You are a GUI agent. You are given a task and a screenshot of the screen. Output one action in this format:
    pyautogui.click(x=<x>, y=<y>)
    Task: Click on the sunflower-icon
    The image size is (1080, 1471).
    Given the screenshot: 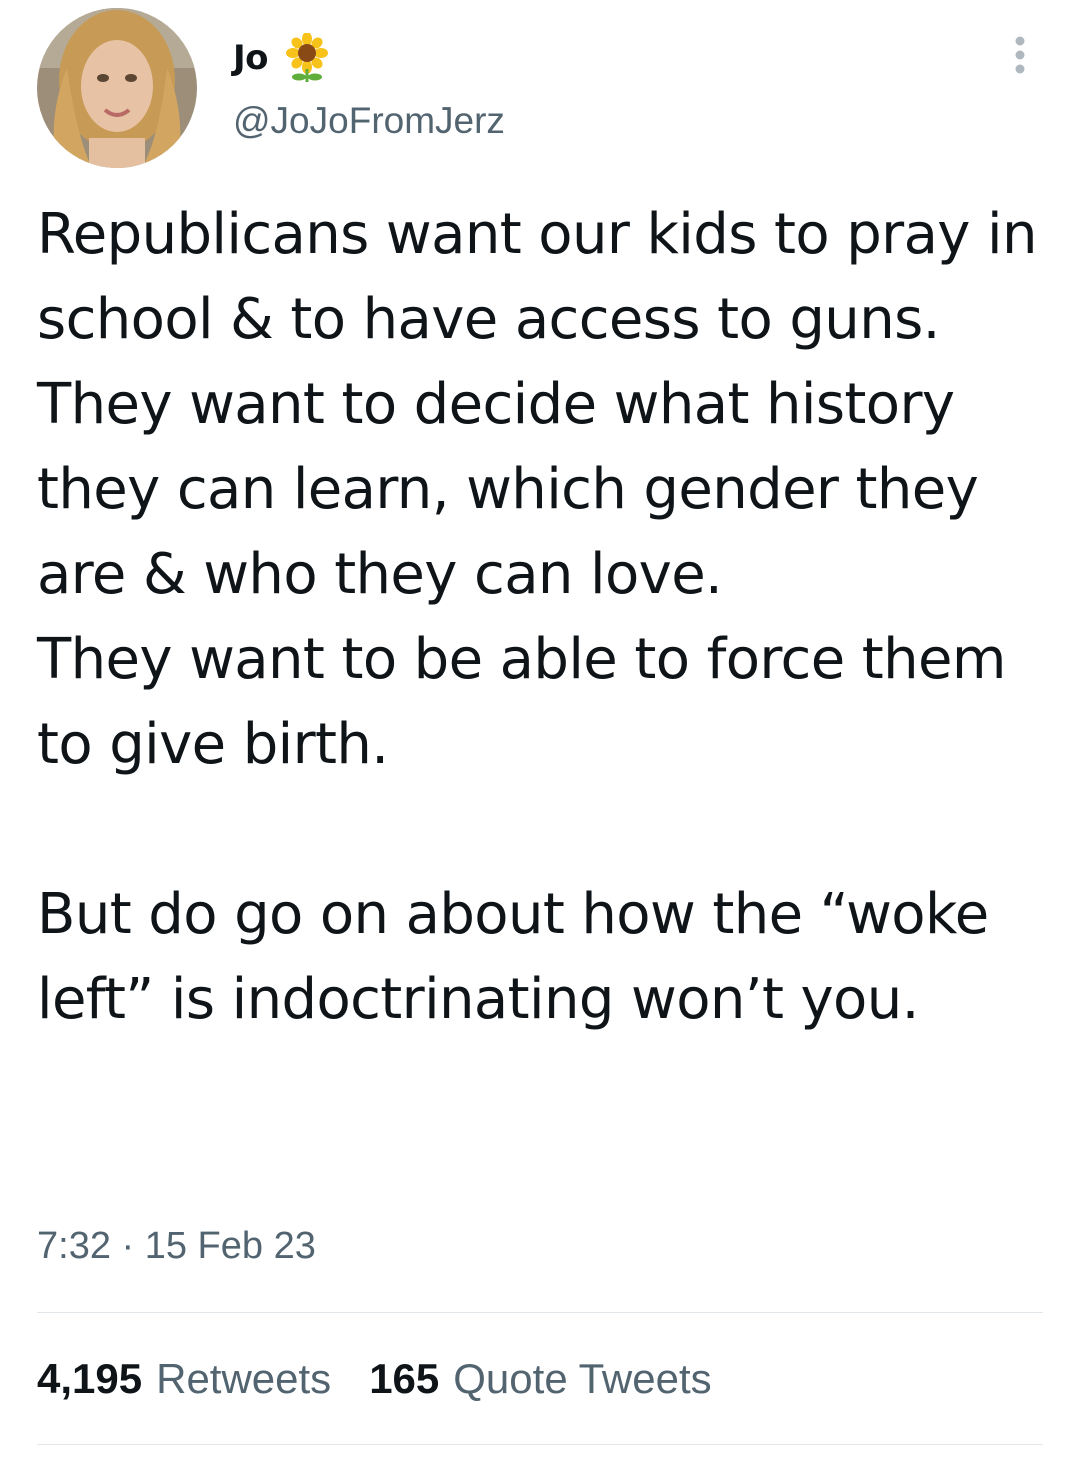 What is the action you would take?
    pyautogui.click(x=307, y=57)
    